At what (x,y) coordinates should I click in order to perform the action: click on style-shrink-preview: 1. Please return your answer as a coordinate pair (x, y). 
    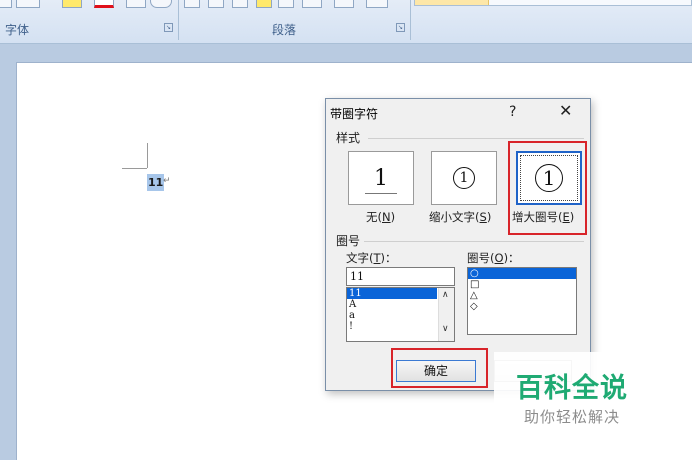
    Looking at the image, I should click on (464, 178).